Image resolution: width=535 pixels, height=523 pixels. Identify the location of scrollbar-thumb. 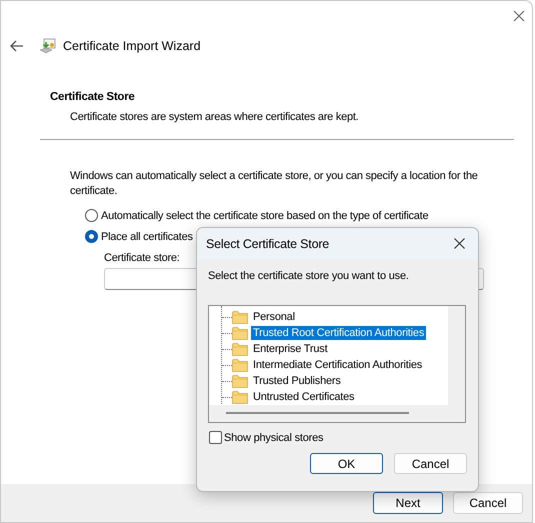
(317, 413).